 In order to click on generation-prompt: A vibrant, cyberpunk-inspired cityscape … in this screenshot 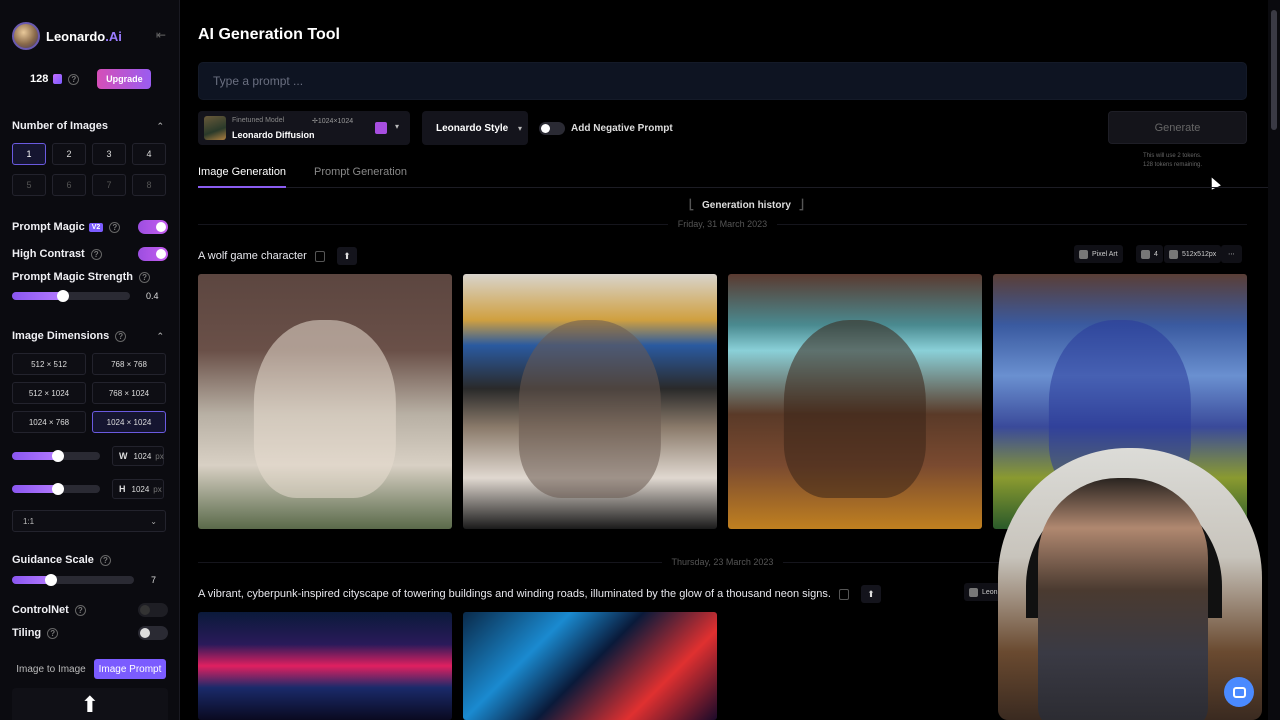, I will do `click(539, 594)`.